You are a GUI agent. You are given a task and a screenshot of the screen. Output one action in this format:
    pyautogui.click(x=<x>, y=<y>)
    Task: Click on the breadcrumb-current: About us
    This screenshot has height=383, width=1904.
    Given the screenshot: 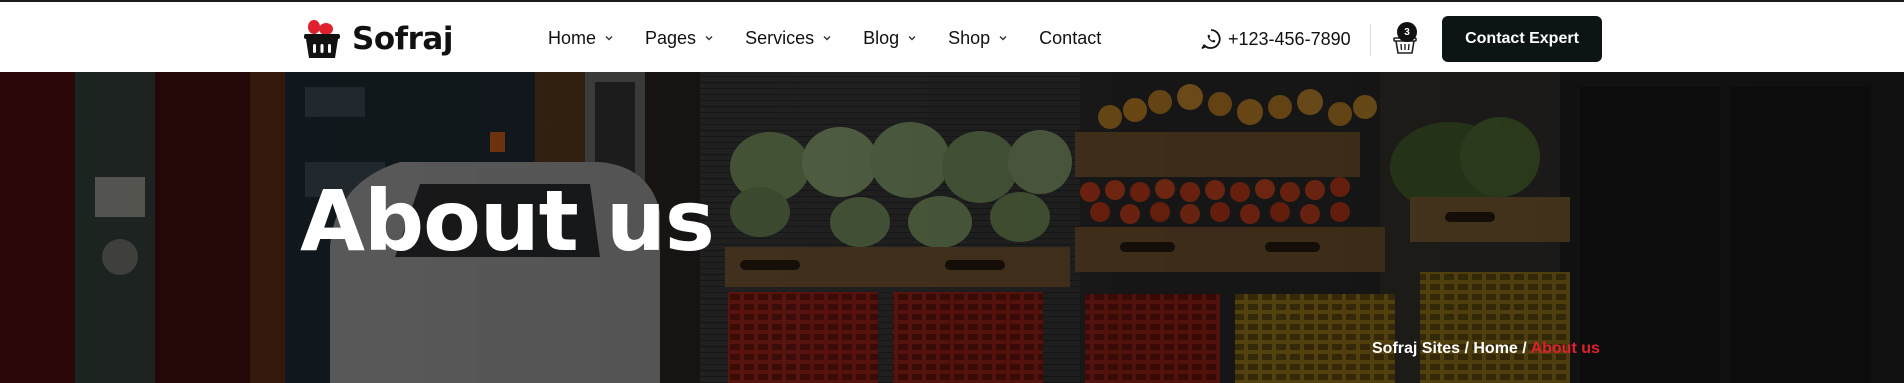 What is the action you would take?
    pyautogui.click(x=1565, y=348)
    